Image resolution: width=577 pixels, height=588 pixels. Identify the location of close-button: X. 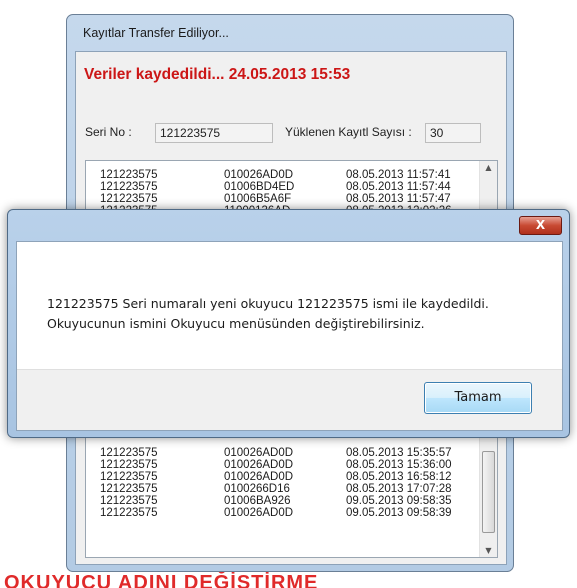
(540, 225).